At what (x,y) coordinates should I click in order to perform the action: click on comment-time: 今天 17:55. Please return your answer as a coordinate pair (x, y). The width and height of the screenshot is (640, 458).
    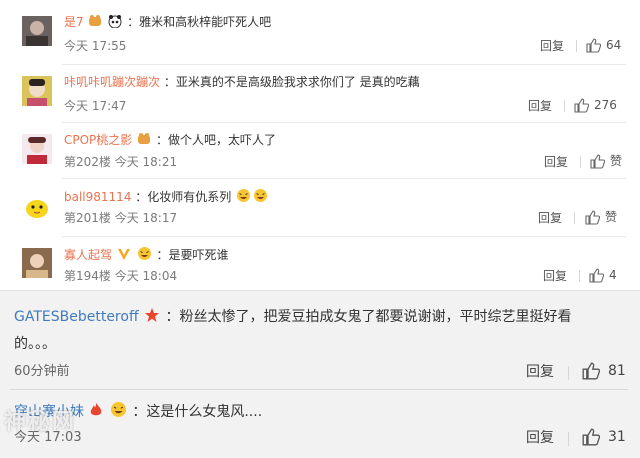
    Looking at the image, I should click on (95, 46).